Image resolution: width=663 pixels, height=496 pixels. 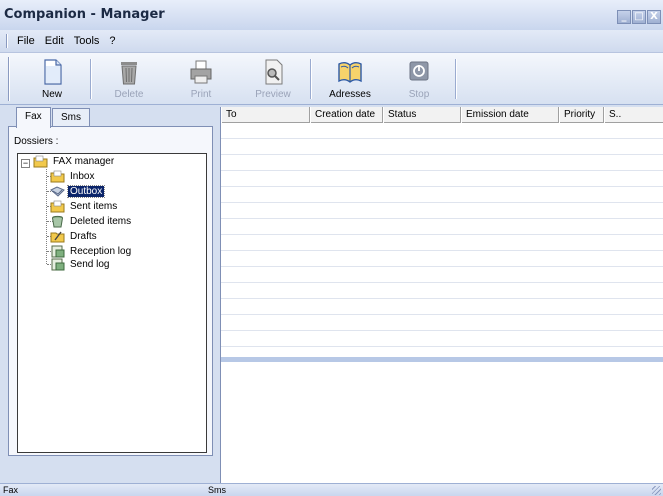 I want to click on sent-items-icon, so click(x=57, y=206).